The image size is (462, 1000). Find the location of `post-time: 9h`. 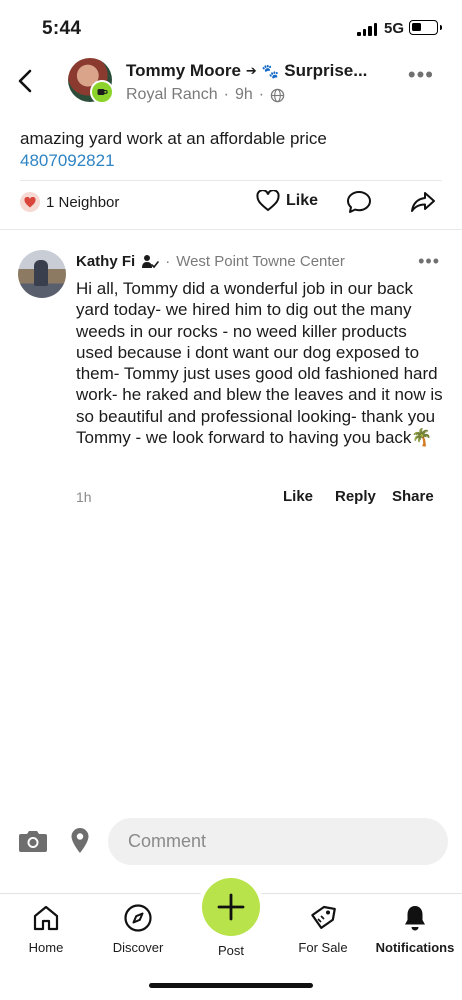

post-time: 9h is located at coordinates (243, 94).